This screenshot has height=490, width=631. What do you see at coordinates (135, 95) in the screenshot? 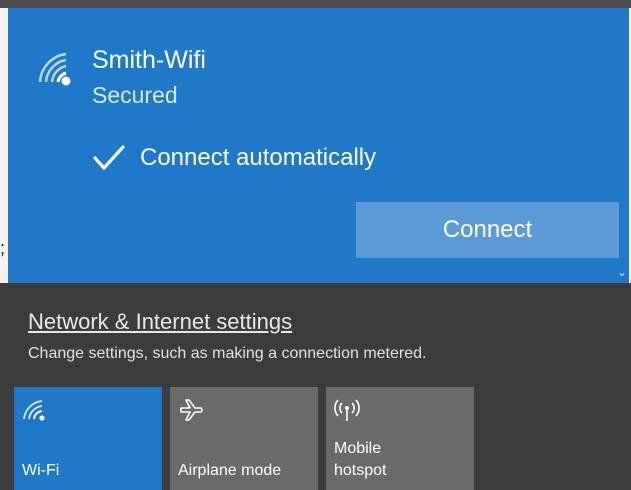
I see `network-security-status: Secured` at bounding box center [135, 95].